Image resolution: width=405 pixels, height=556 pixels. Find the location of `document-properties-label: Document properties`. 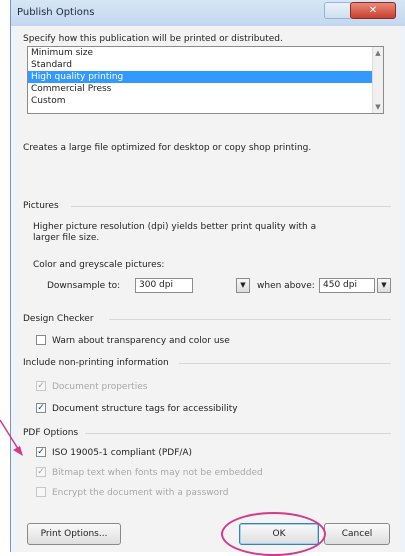

document-properties-label: Document properties is located at coordinates (100, 387).